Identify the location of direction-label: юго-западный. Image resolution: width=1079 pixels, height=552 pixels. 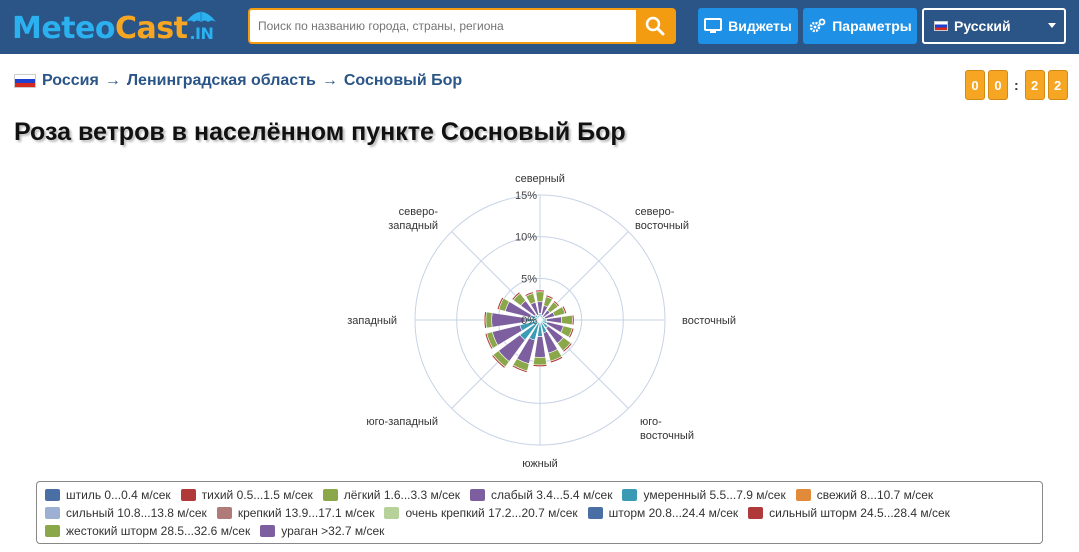
(402, 422).